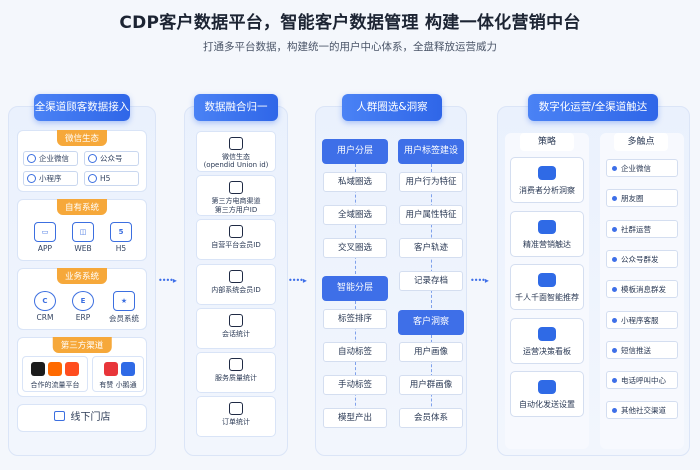 The image size is (700, 470). Describe the element at coordinates (236, 245) in the screenshot. I see `fusion-card-label: 自营平台会员ID` at that location.